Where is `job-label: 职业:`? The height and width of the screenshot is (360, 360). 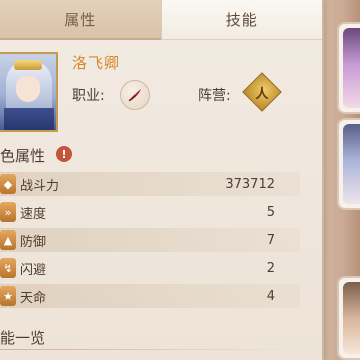
job-label: 职业: is located at coordinates (88, 96).